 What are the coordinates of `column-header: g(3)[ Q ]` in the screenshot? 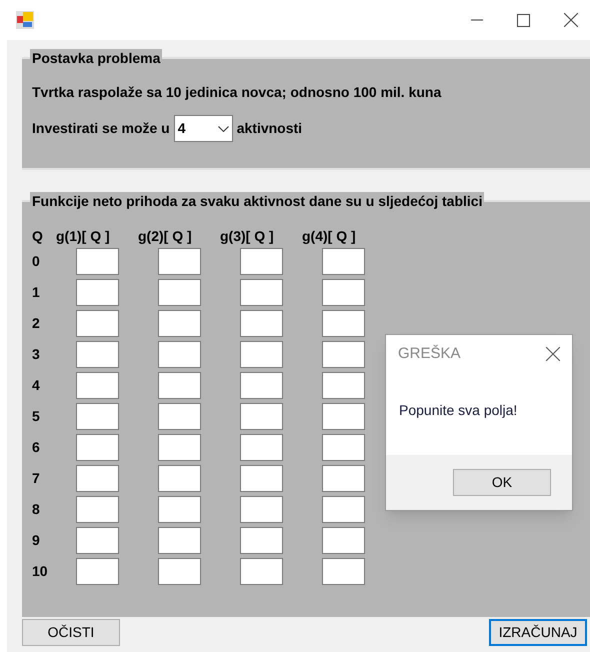 It's located at (247, 236).